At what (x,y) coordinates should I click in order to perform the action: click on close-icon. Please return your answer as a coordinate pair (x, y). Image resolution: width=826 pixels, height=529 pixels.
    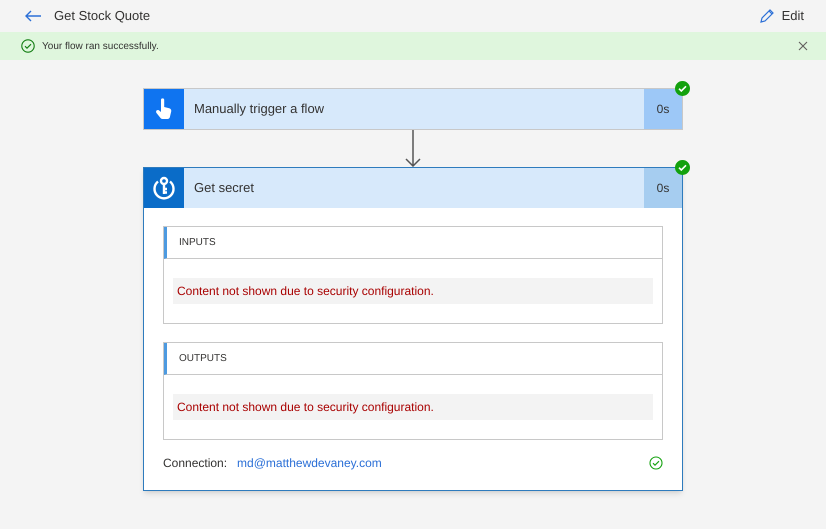
    Looking at the image, I should click on (803, 46).